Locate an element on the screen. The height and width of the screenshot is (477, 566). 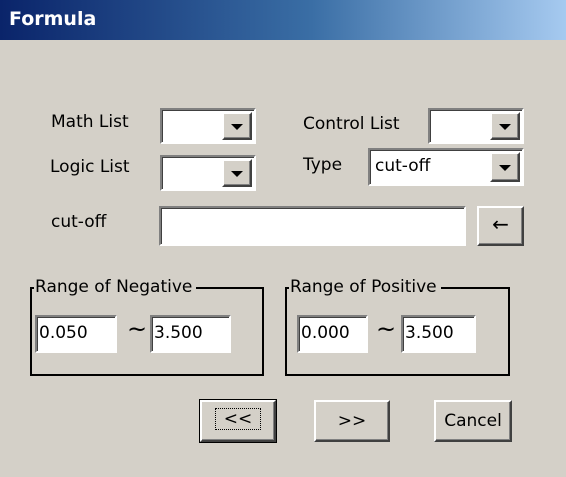
type-dropdown-button is located at coordinates (505, 167).